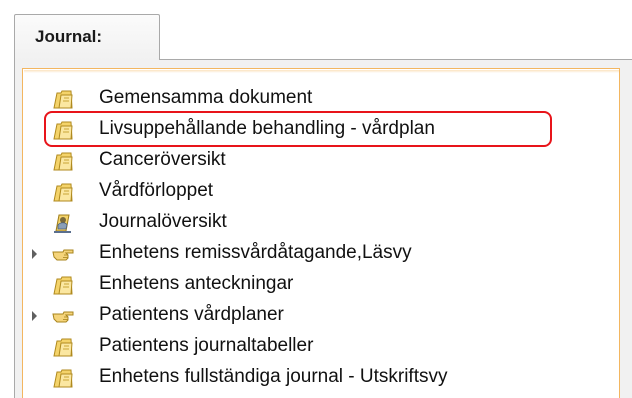 The width and height of the screenshot is (632, 398). What do you see at coordinates (191, 314) in the screenshot?
I see `tree-item-label: Patientens vårdplaner` at bounding box center [191, 314].